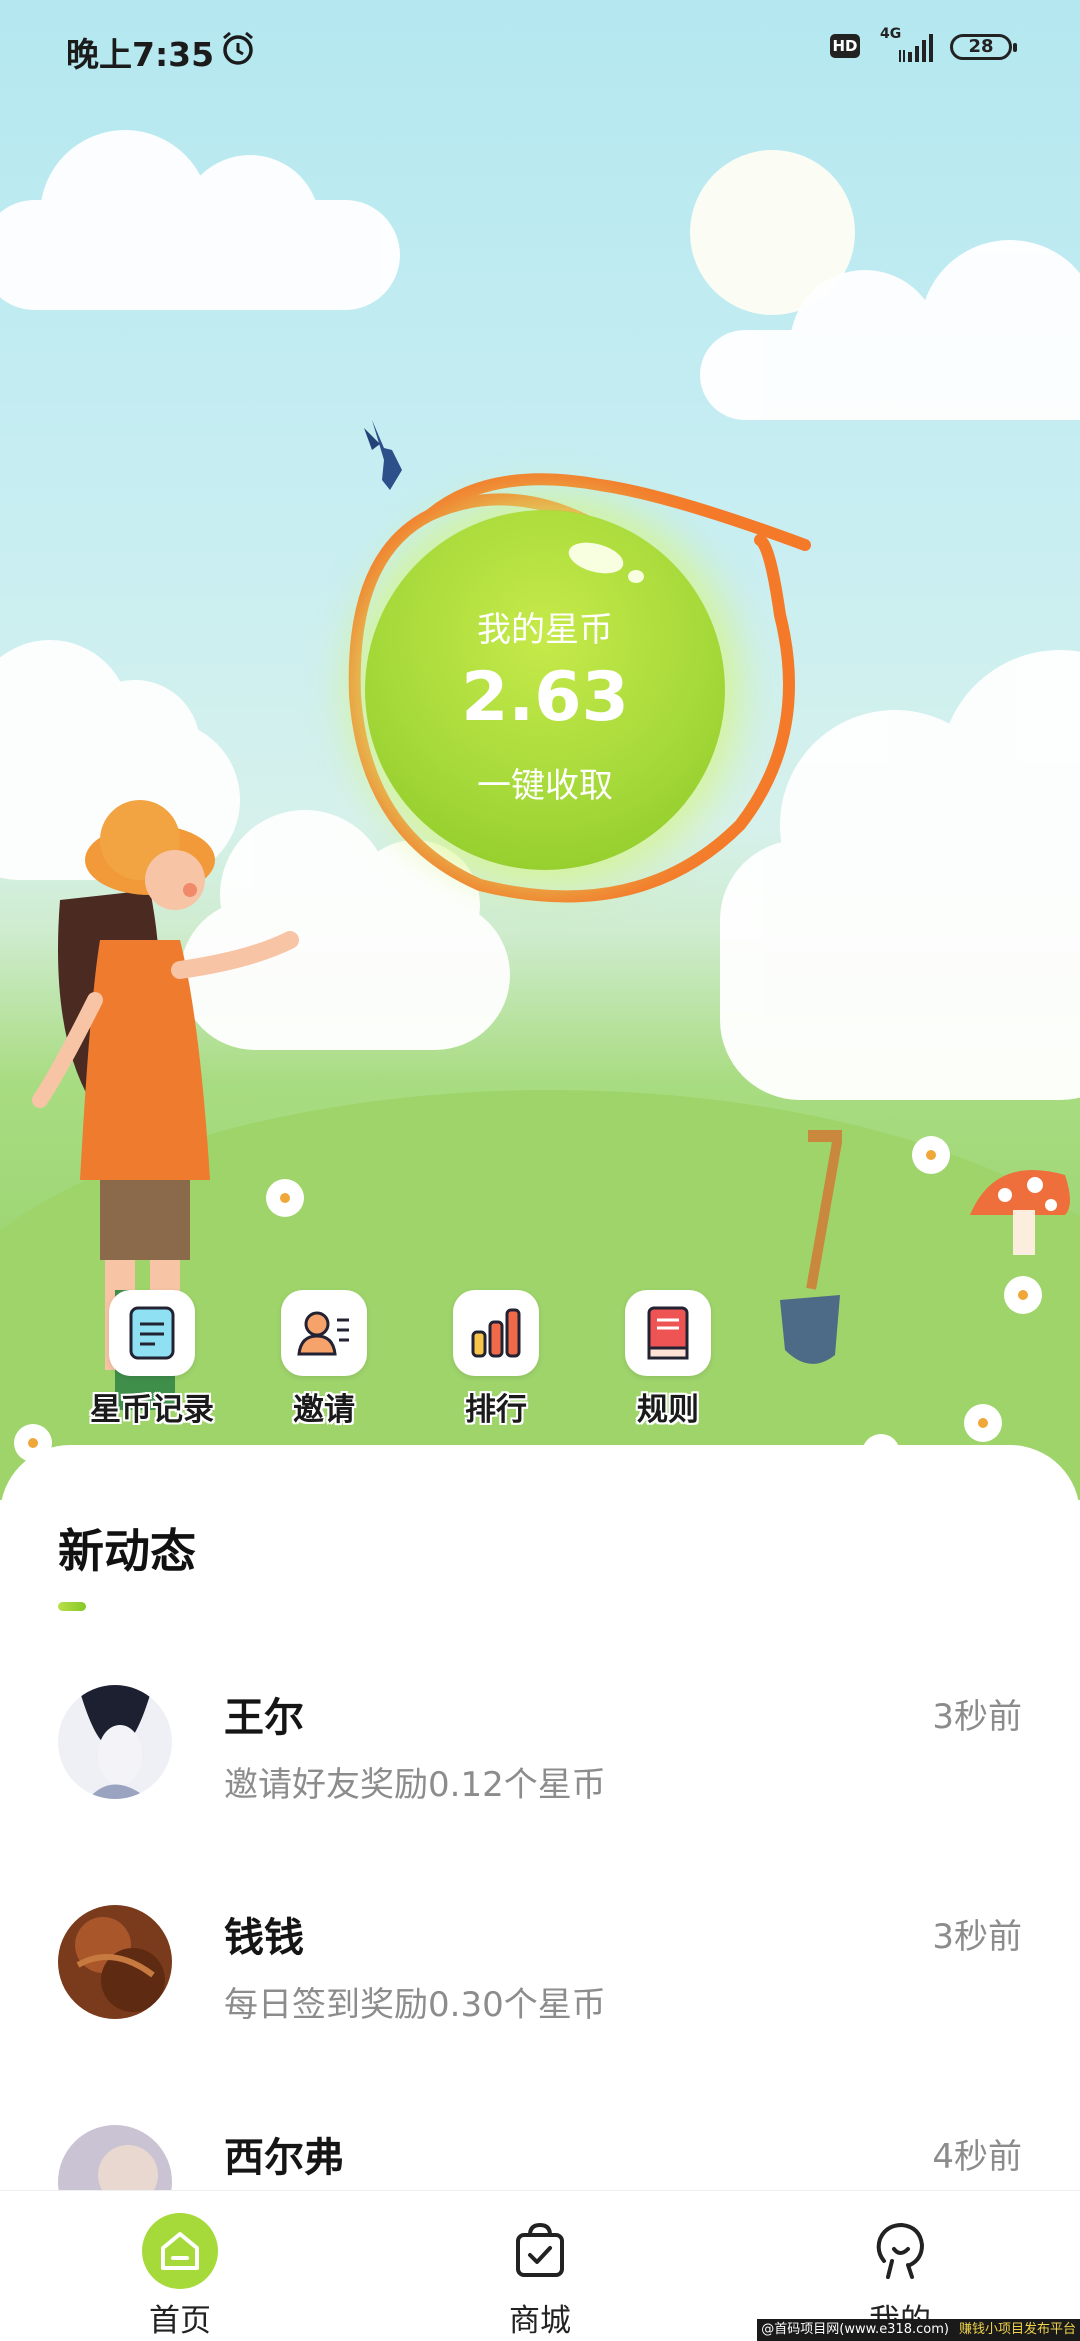 The height and width of the screenshot is (2341, 1080). I want to click on title-underline, so click(72, 1606).